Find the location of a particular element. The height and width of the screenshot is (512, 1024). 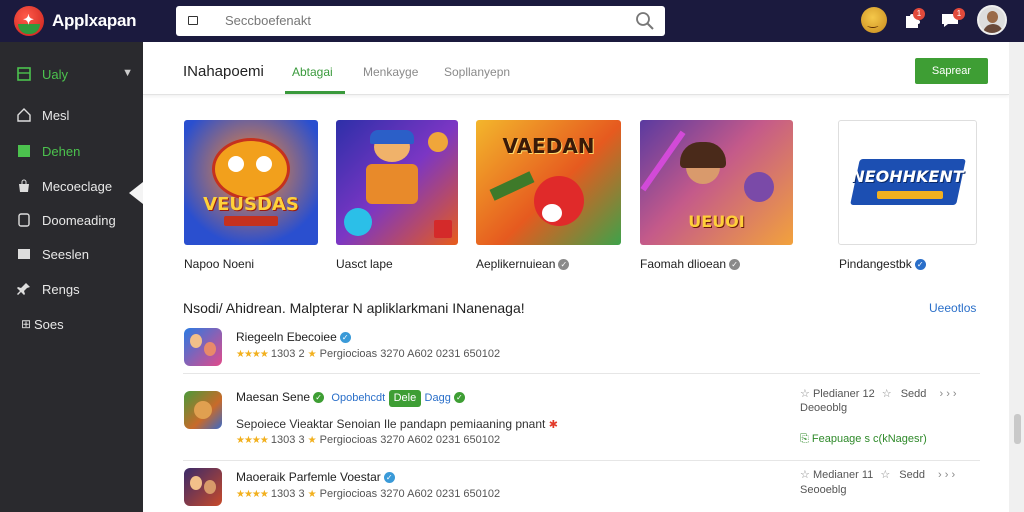

featured-card is located at coordinates (397, 182).